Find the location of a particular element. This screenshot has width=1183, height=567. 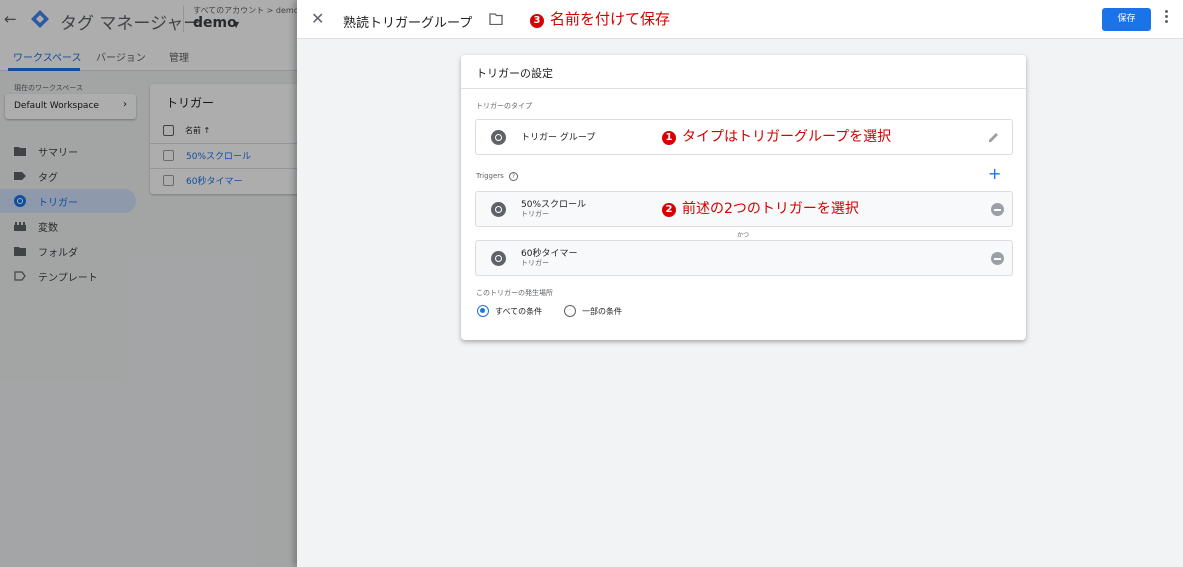

some-conditions-label: 一部の条件 is located at coordinates (602, 311).